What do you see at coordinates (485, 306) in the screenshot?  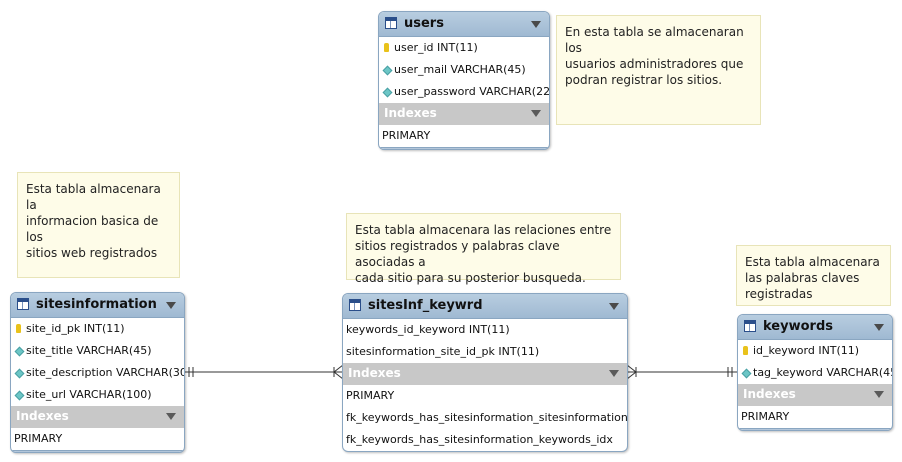 I see `table-header: sitesInf_keywrd` at bounding box center [485, 306].